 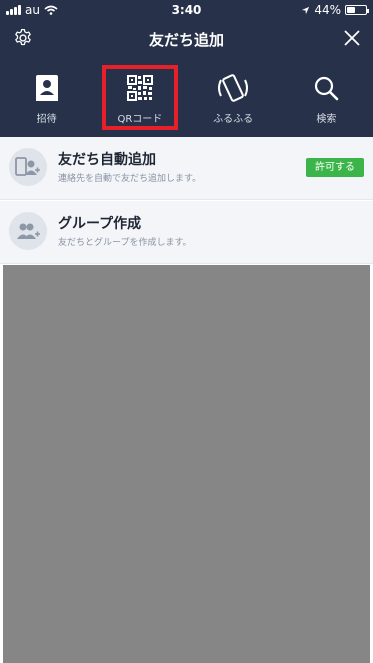 I want to click on close-icon, so click(x=352, y=38).